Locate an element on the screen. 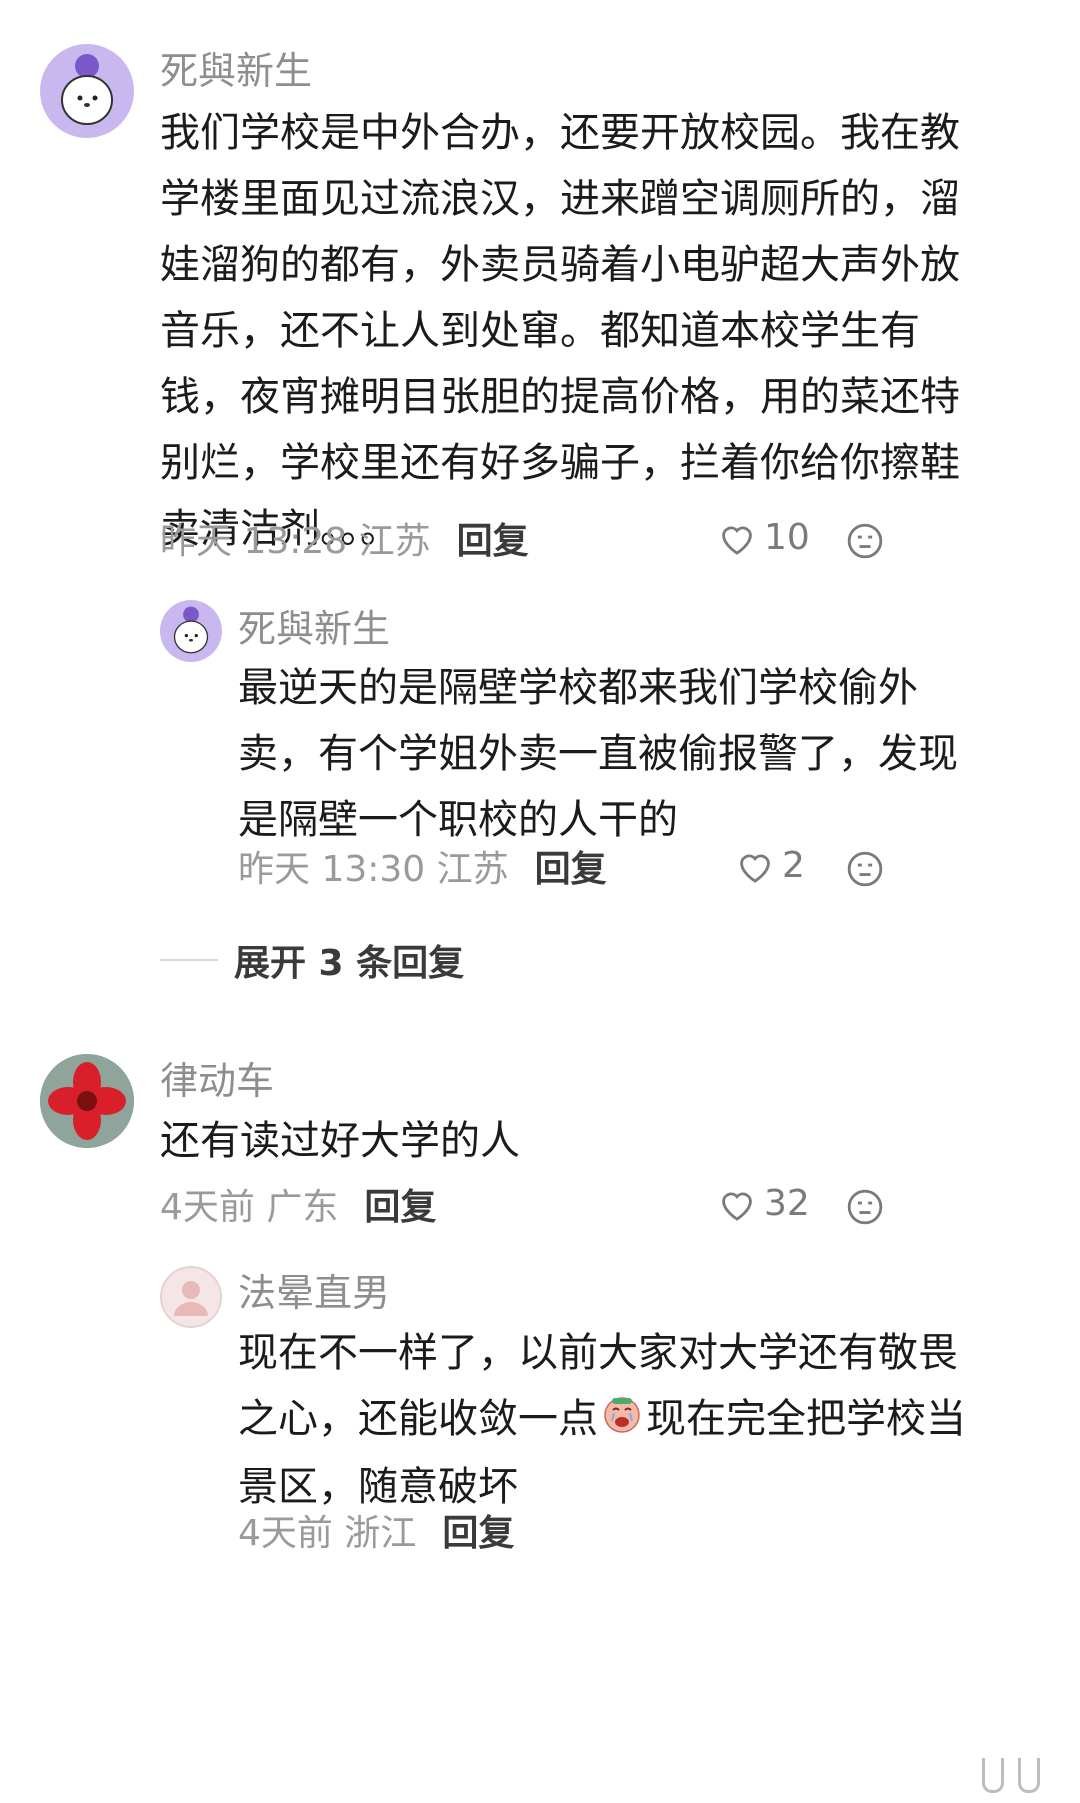 The width and height of the screenshot is (1080, 1803). comment-meta: 昨天 13:28 江苏 回复 is located at coordinates (344, 542).